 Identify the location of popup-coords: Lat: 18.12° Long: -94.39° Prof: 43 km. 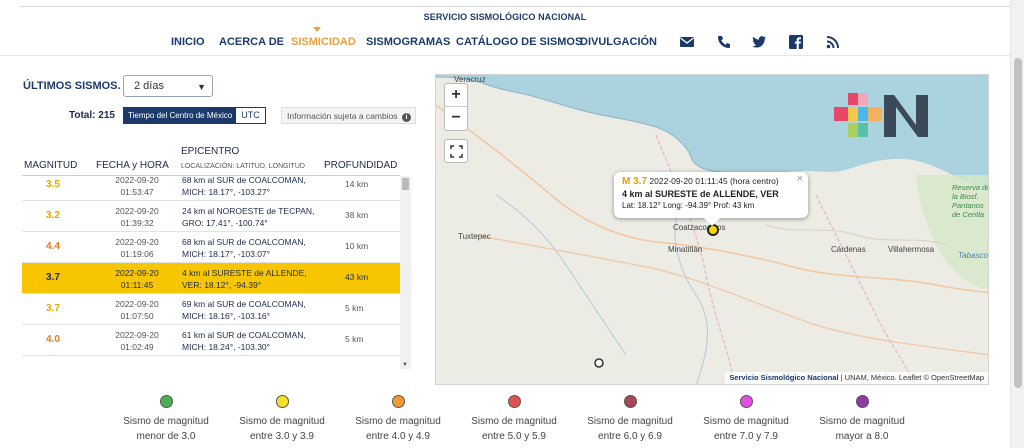
(688, 205).